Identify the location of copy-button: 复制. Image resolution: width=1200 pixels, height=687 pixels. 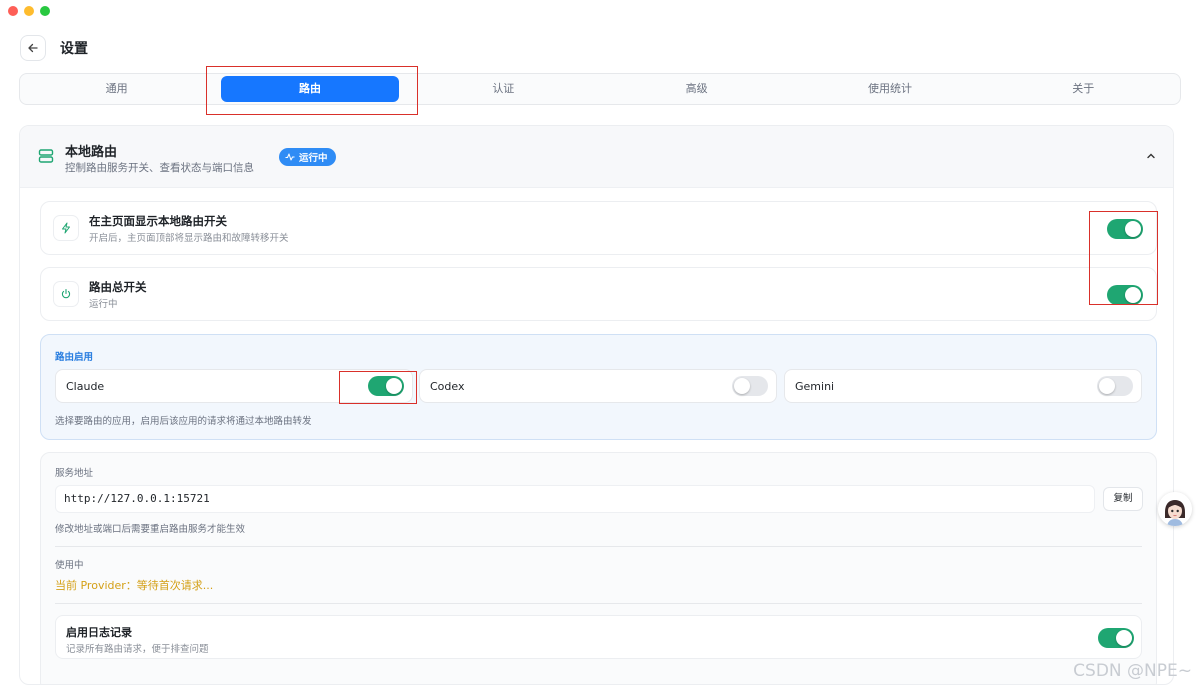
(1123, 499).